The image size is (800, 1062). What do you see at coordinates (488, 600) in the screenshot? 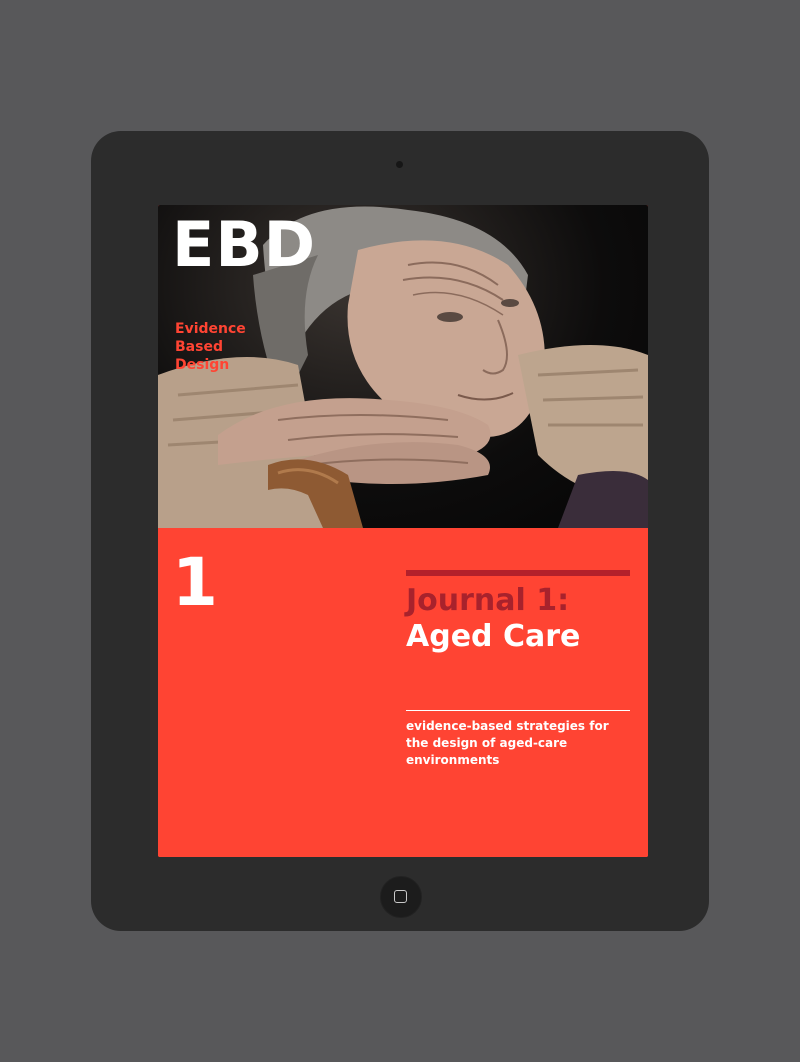
I see `journal-title: Journal 1:` at bounding box center [488, 600].